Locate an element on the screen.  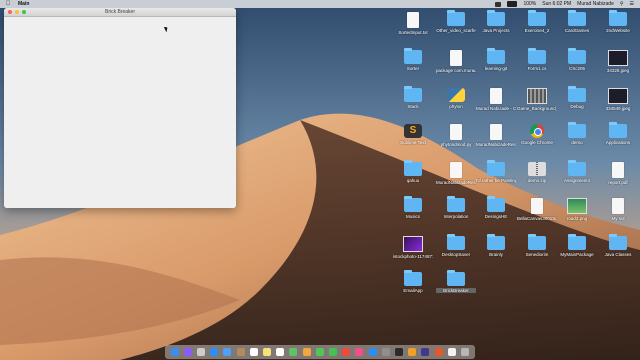
image-thumbnail-icon is located at coordinates (413, 244).